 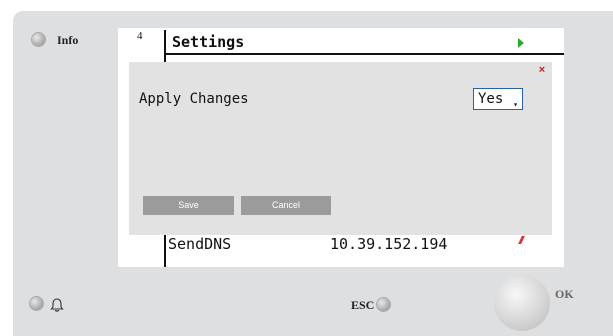 I want to click on esc-button, so click(x=383, y=304).